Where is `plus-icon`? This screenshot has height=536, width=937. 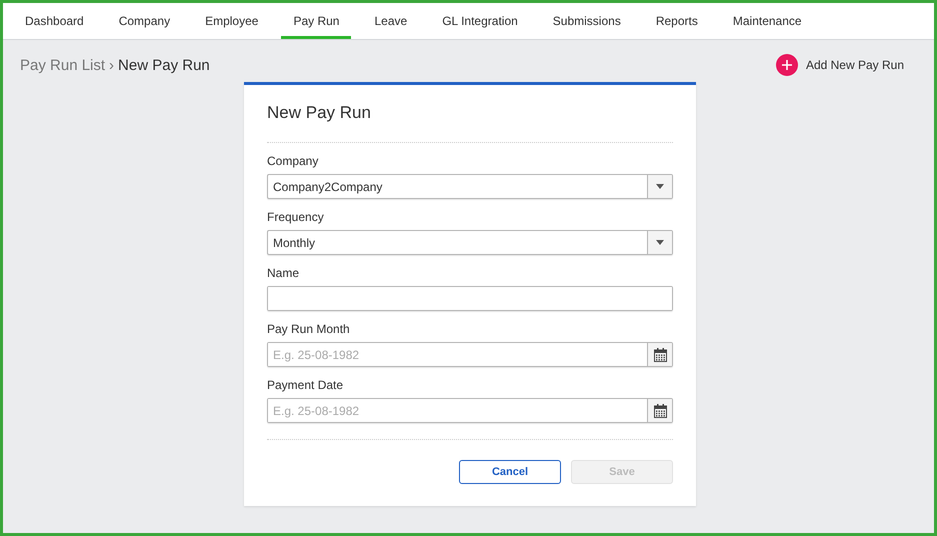 plus-icon is located at coordinates (787, 65).